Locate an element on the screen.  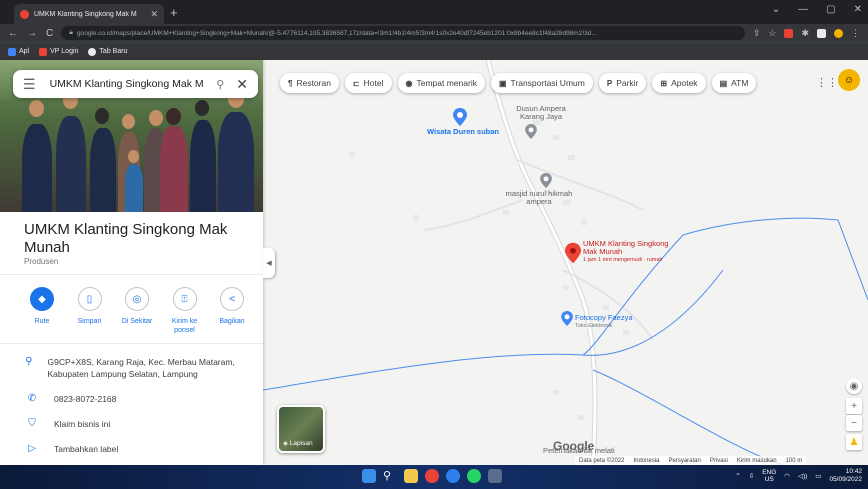
chip-transportasi-umum: ▣ Transportasi Umum is located at coordinates (541, 83).